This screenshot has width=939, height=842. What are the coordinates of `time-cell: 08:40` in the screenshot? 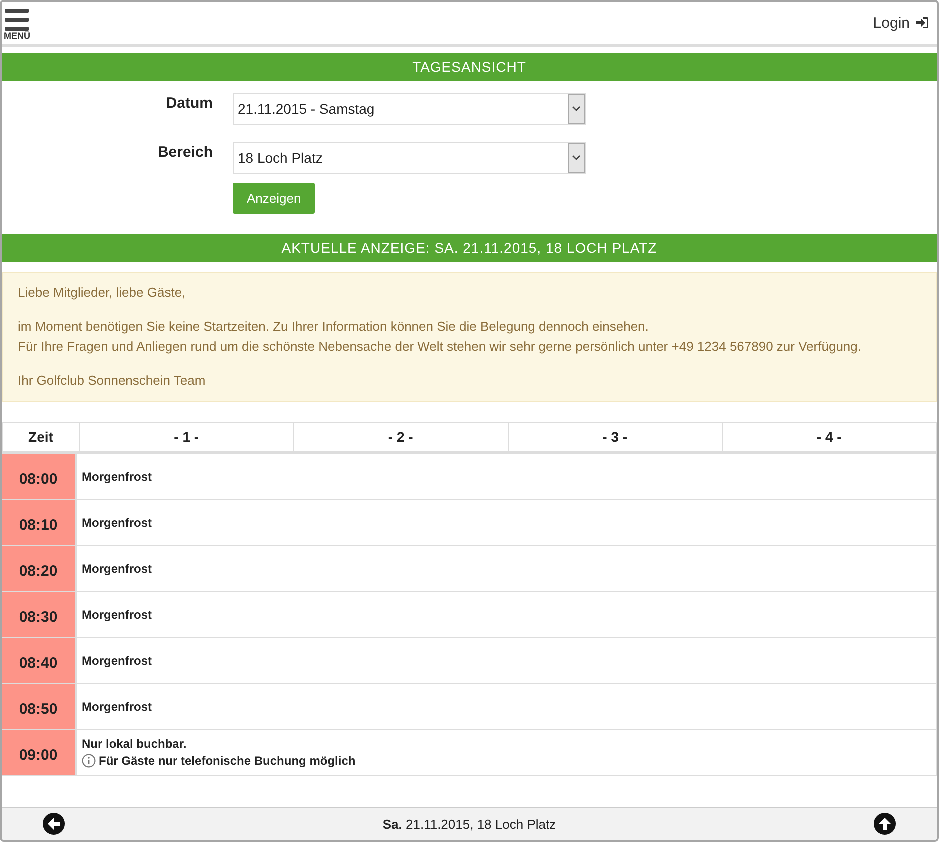 It's located at (39, 660).